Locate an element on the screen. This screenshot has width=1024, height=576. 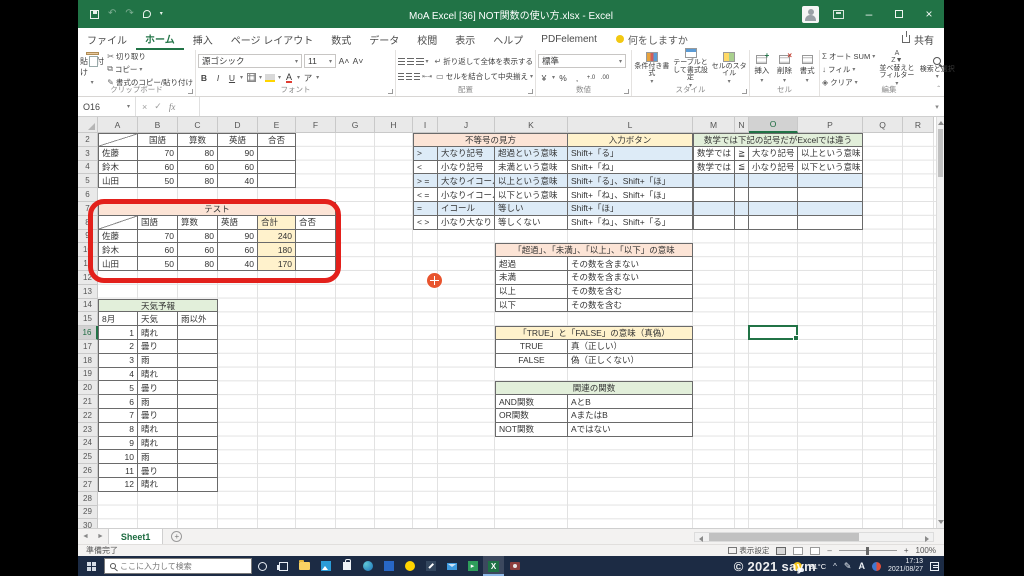
scroll-right-icon is located at coordinates (927, 538).